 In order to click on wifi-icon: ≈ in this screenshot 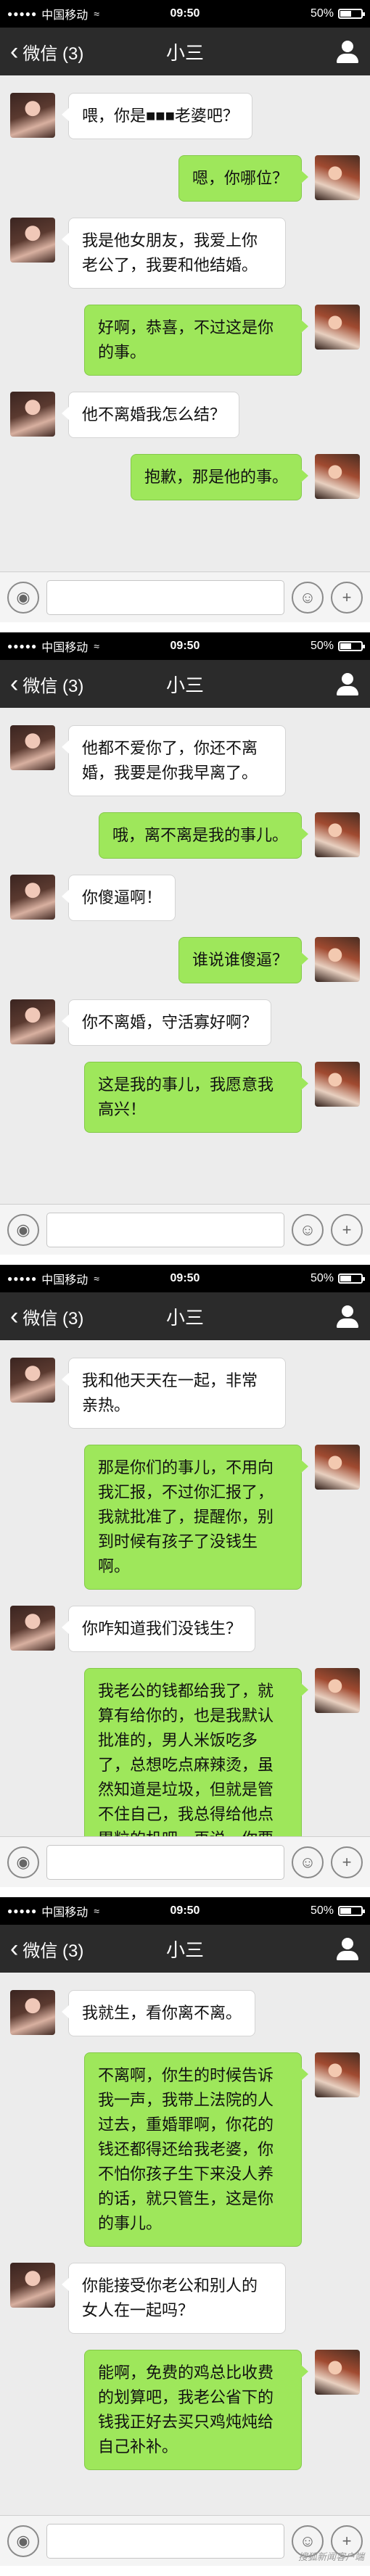, I will do `click(96, 1278)`.